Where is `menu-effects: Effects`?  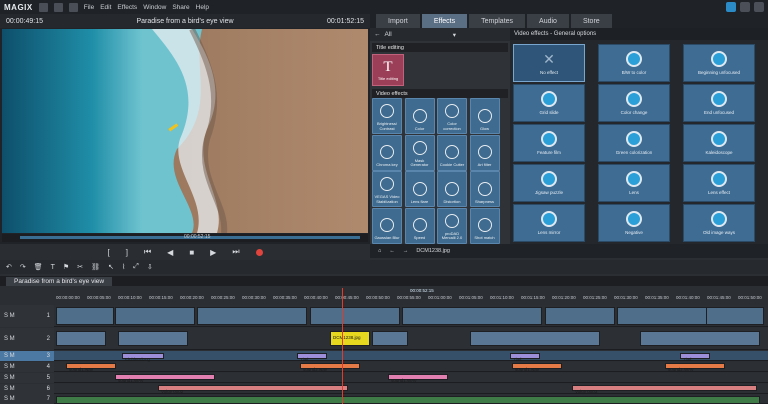
menu-effects: Effects is located at coordinates (127, 7).